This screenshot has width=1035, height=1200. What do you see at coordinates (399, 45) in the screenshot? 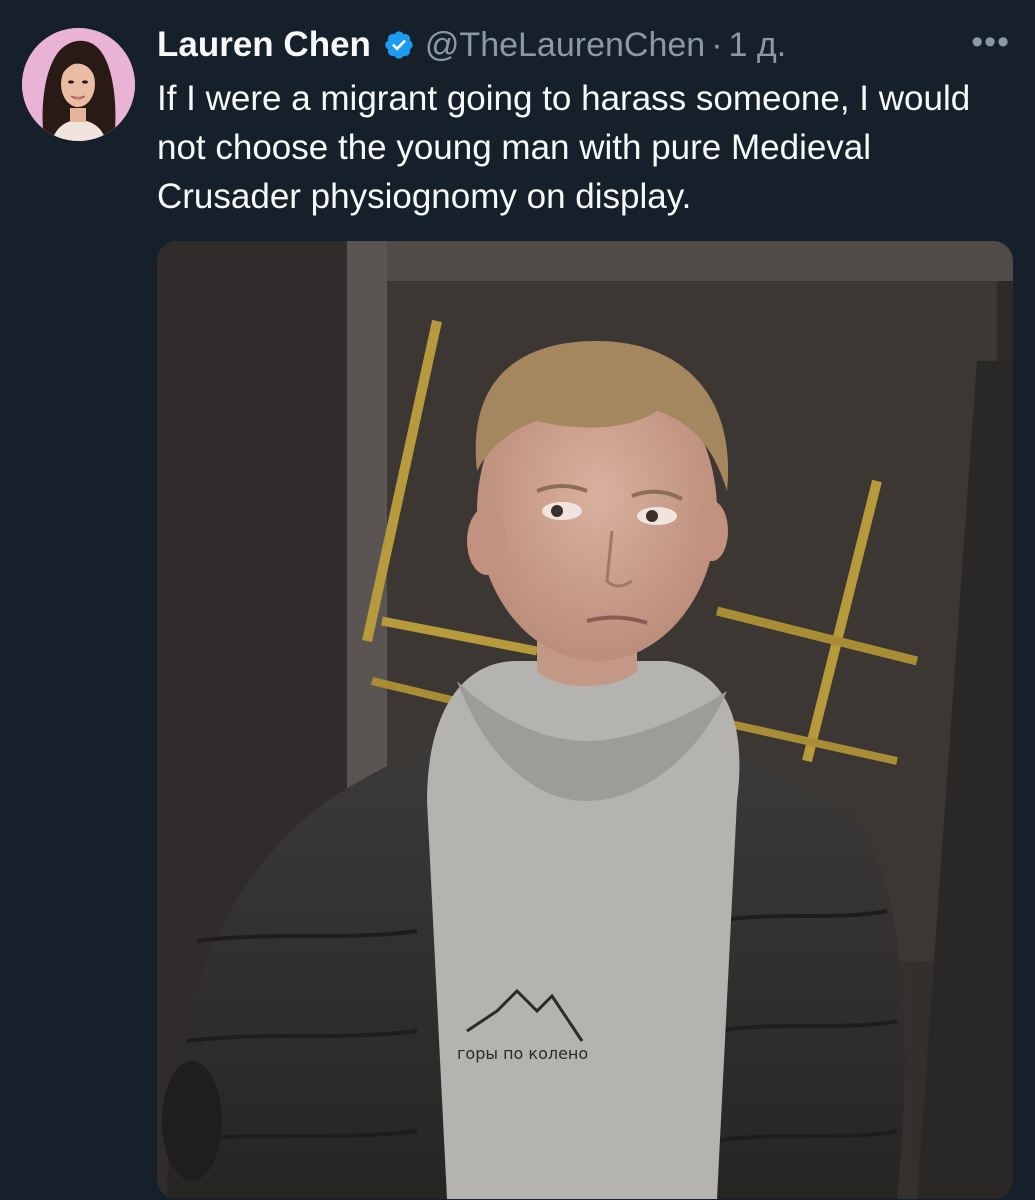
I see `verified-badge-icon` at bounding box center [399, 45].